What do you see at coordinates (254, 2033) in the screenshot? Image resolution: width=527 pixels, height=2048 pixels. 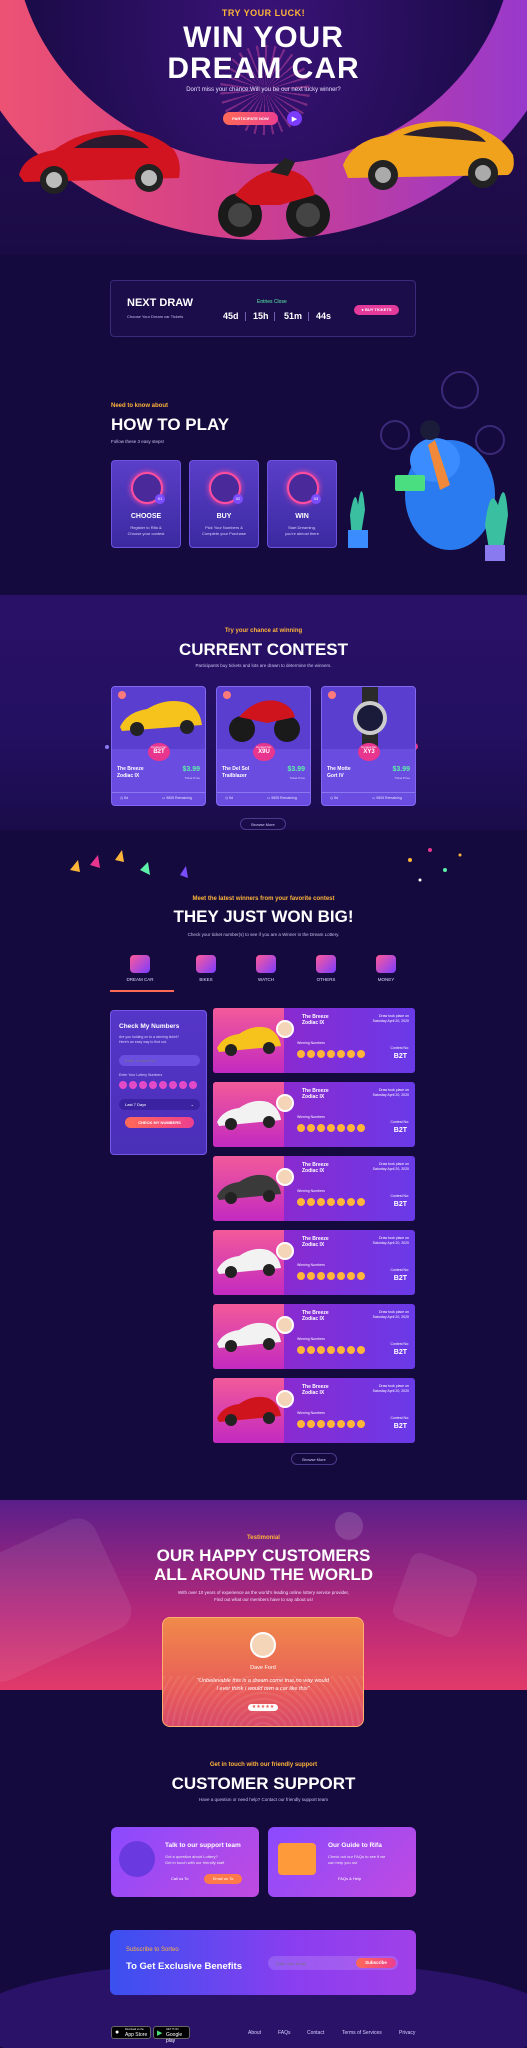 I see `footer-link-about: About` at bounding box center [254, 2033].